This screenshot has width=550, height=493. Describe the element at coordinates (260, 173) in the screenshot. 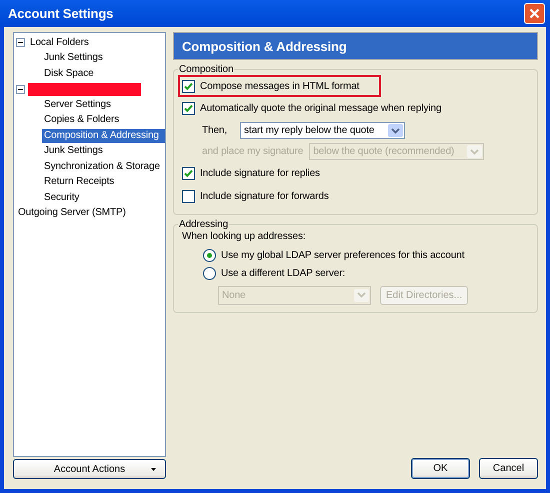

I see `checkbox-label: Include signature for replies` at that location.